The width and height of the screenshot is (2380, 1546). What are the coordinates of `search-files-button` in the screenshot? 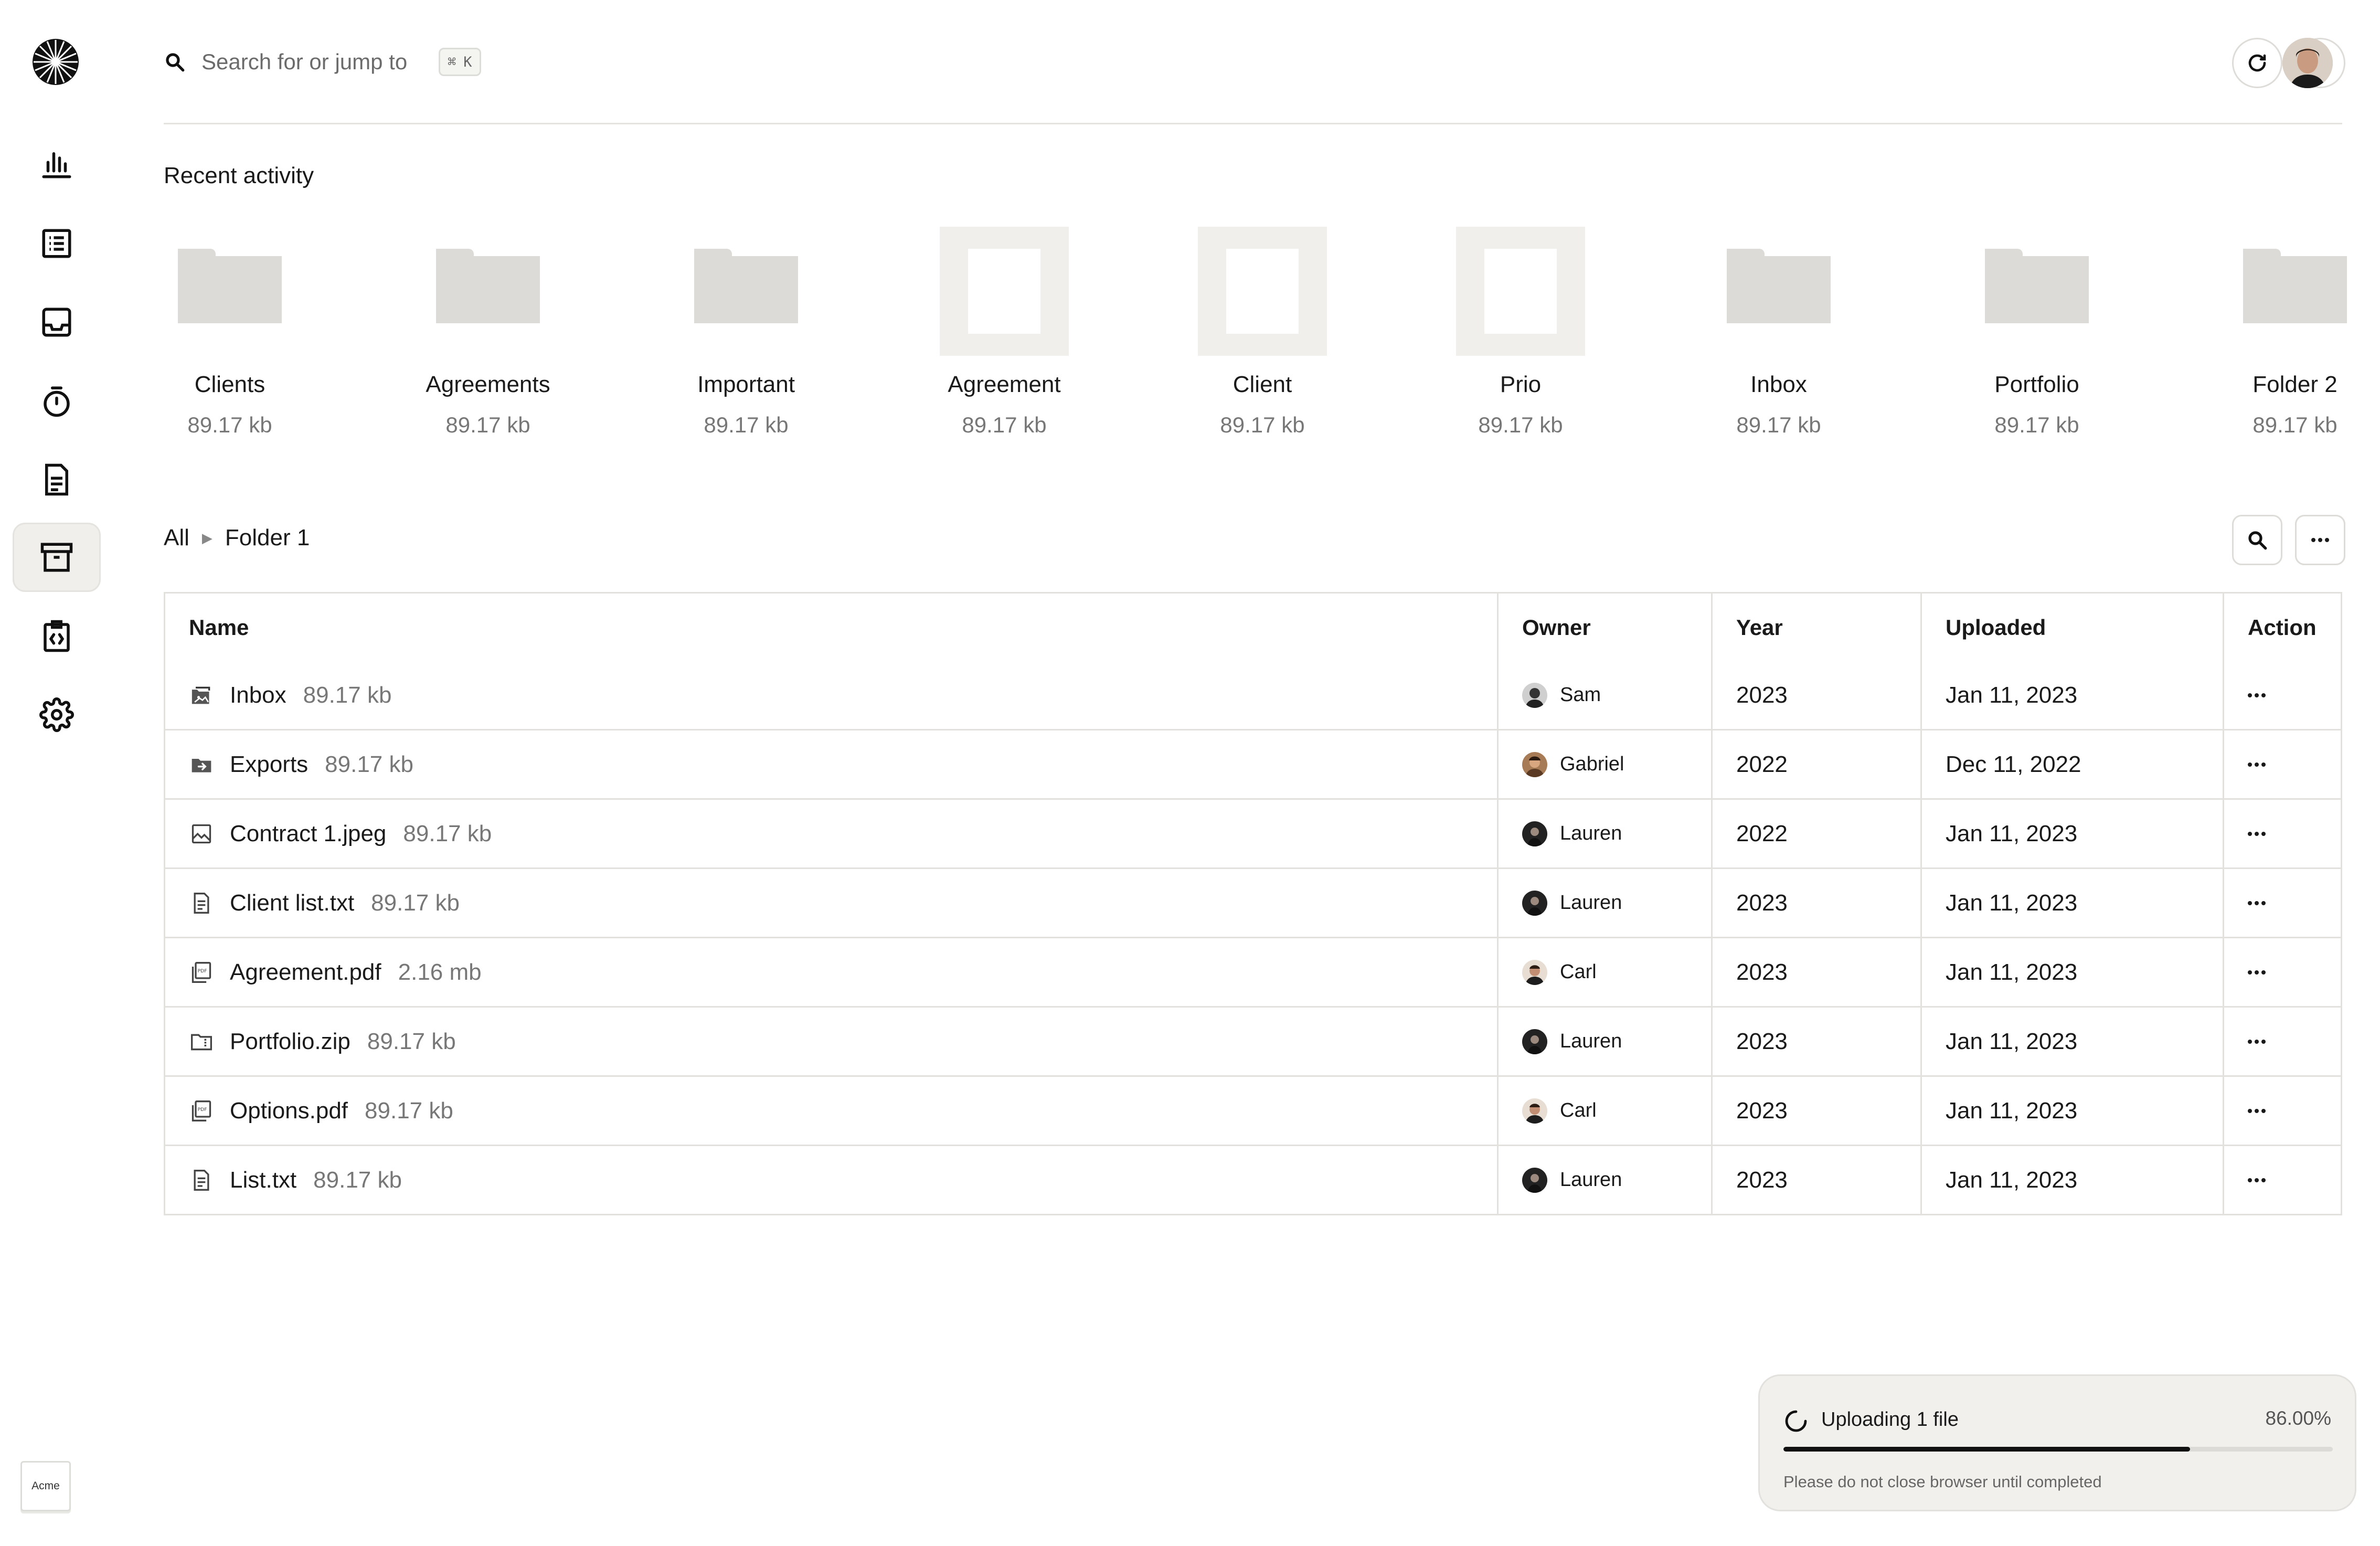 It's located at (2257, 540).